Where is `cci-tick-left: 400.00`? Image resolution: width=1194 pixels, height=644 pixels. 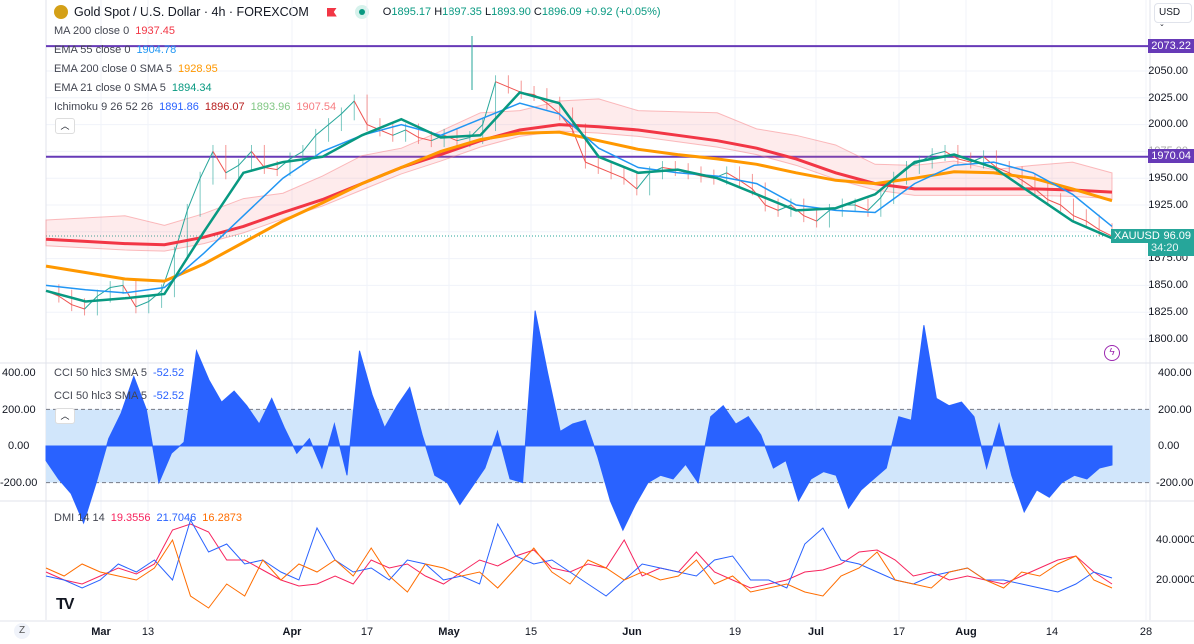
cci-tick-left: 400.00 is located at coordinates (19, 373).